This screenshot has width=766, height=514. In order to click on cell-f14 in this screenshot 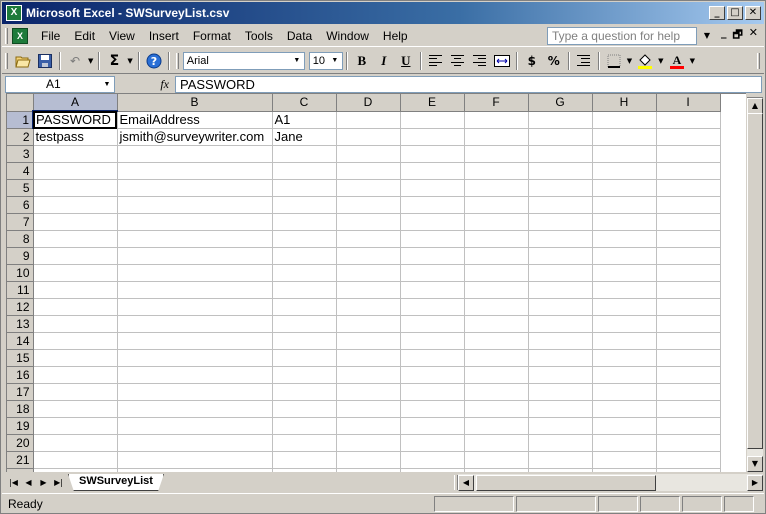, I will do `click(496, 341)`.